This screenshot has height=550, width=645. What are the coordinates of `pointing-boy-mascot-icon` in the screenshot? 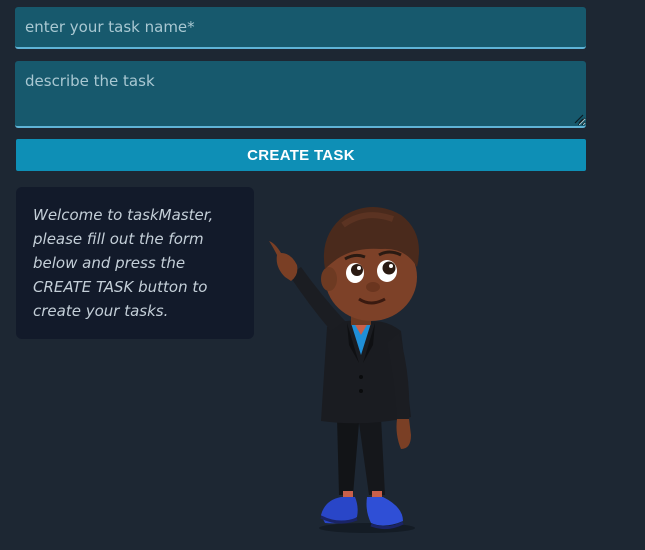 It's located at (344, 370).